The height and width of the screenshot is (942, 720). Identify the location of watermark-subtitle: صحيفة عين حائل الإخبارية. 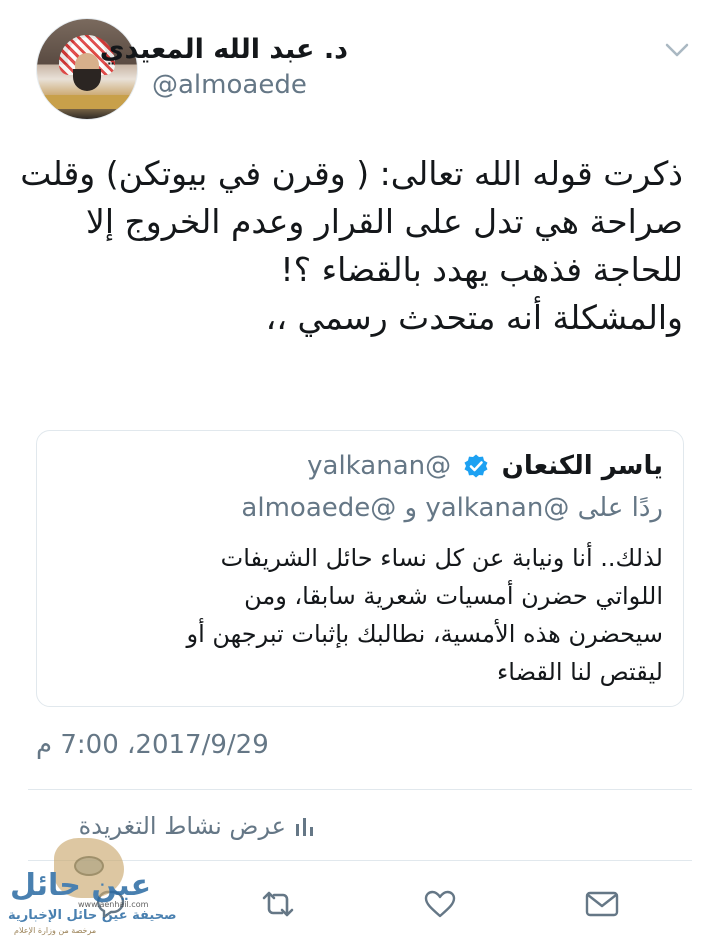
(92, 915).